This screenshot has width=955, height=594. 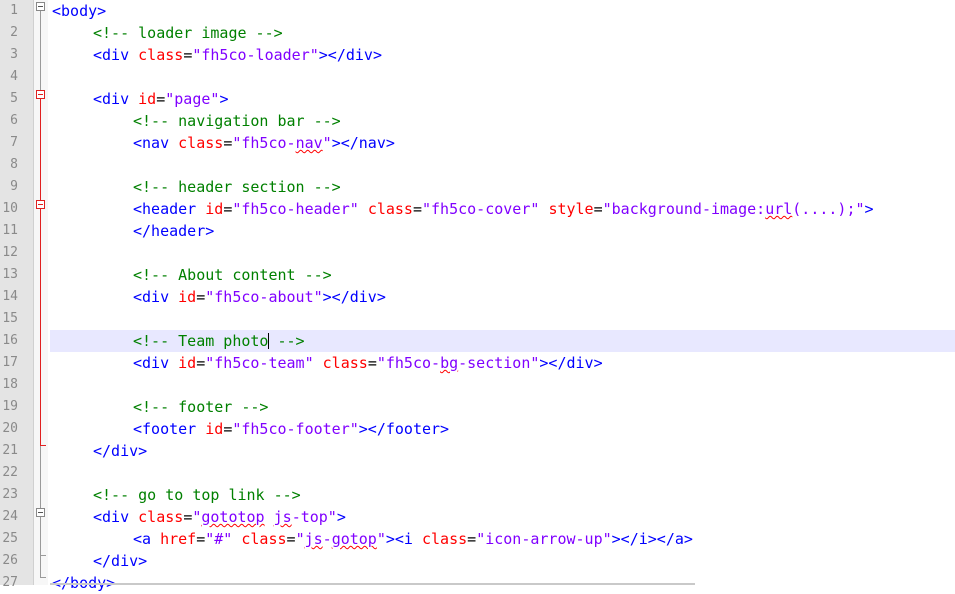 What do you see at coordinates (408, 363) in the screenshot?
I see `code-token: "fh5co-` at bounding box center [408, 363].